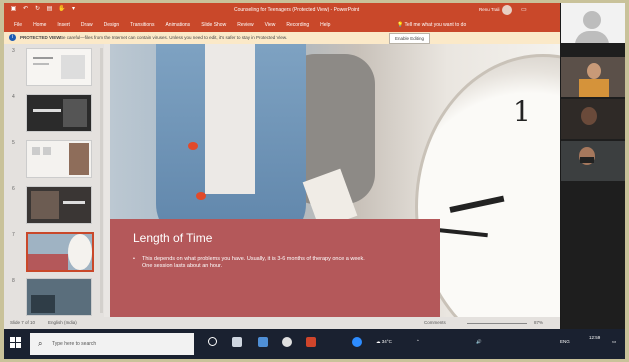  What do you see at coordinates (16, 343) in the screenshot?
I see `windows-start-icon` at bounding box center [16, 343].